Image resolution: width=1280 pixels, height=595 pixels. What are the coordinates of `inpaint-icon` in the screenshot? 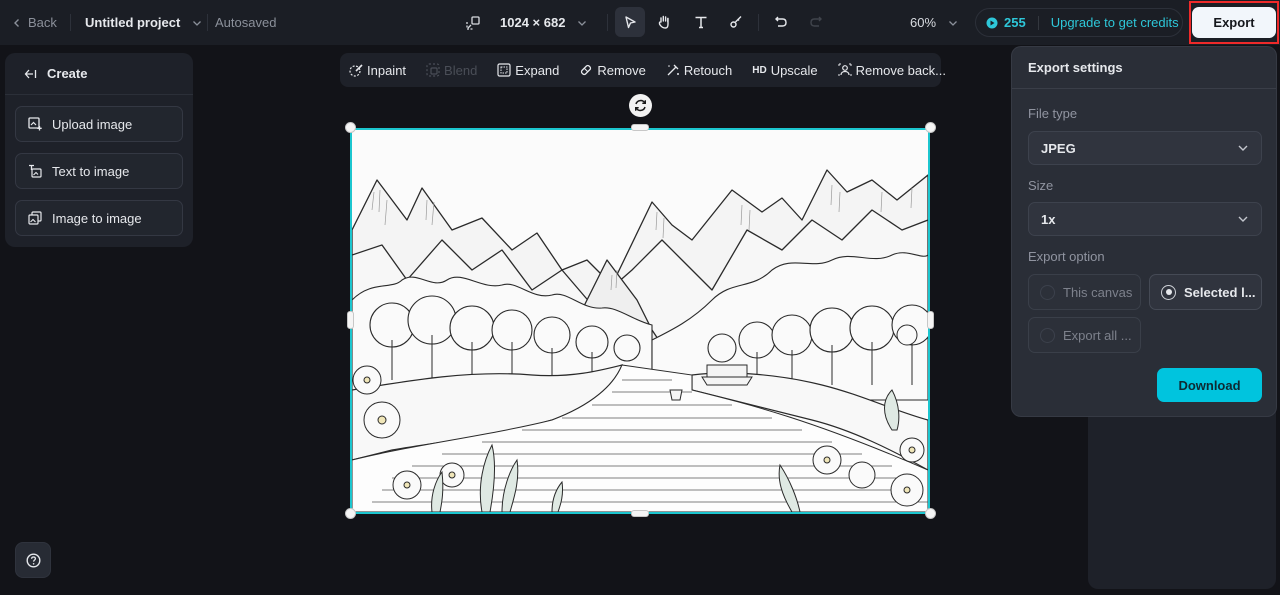 It's located at (356, 70).